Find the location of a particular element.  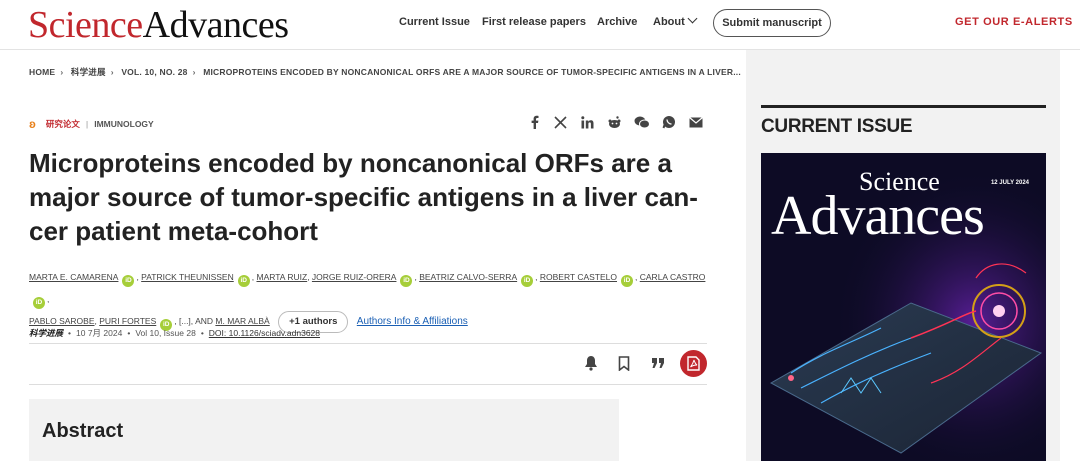

linkedin-icon is located at coordinates (587, 122).